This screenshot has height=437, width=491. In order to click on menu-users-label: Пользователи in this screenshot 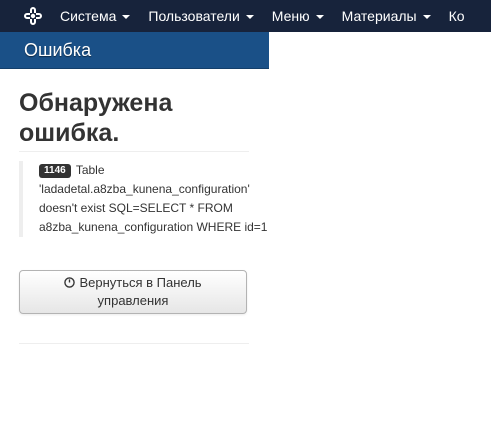, I will do `click(194, 16)`.